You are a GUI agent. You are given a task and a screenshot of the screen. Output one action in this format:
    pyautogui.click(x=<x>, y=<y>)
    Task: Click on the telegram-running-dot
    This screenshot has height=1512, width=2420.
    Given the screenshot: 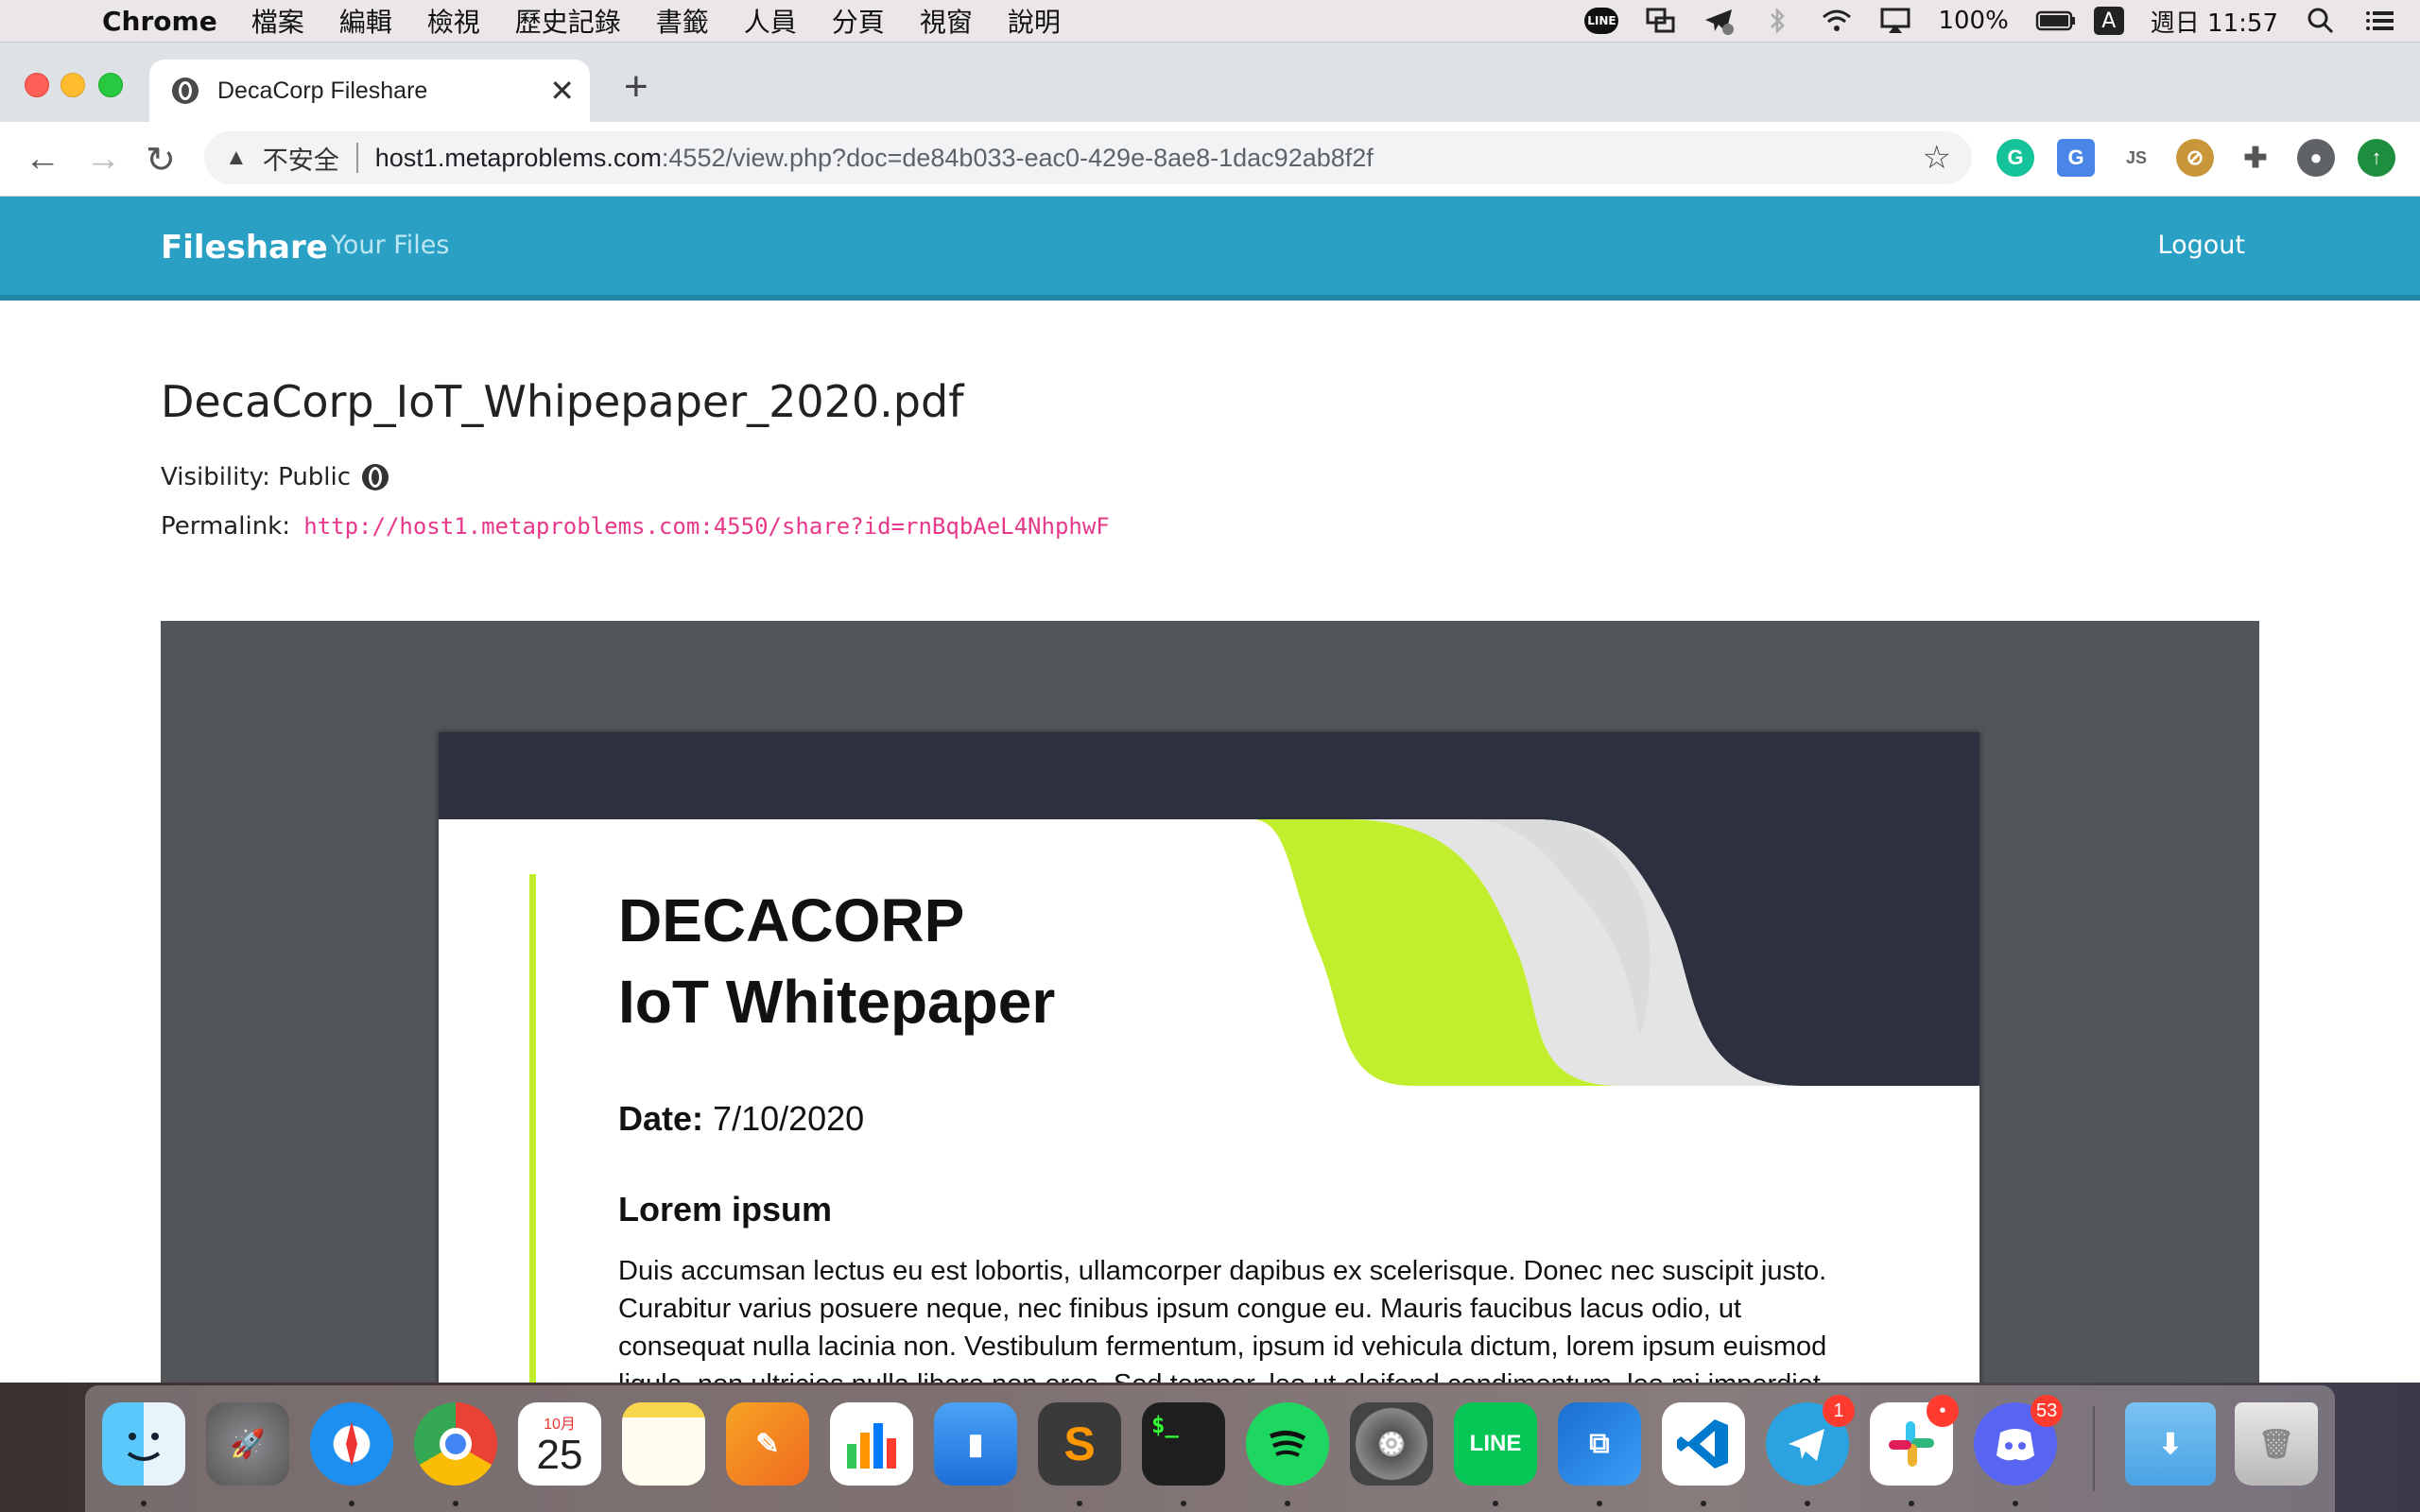 What is the action you would take?
    pyautogui.click(x=1808, y=1503)
    